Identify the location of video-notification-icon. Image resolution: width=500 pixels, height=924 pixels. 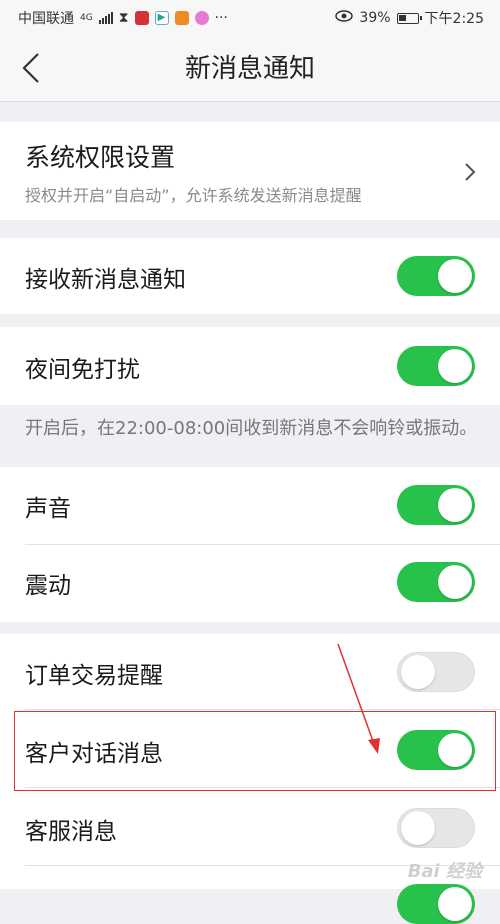
(181, 18).